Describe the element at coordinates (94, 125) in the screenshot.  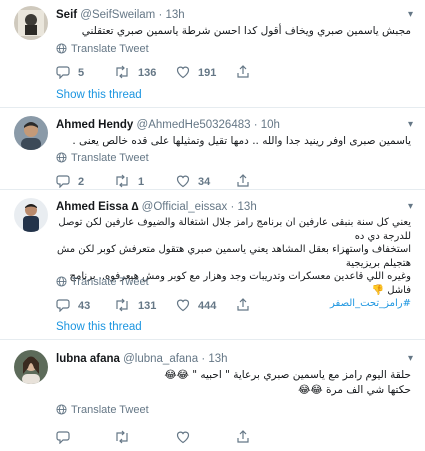
I see `user-name: Ahmed Hendy` at that location.